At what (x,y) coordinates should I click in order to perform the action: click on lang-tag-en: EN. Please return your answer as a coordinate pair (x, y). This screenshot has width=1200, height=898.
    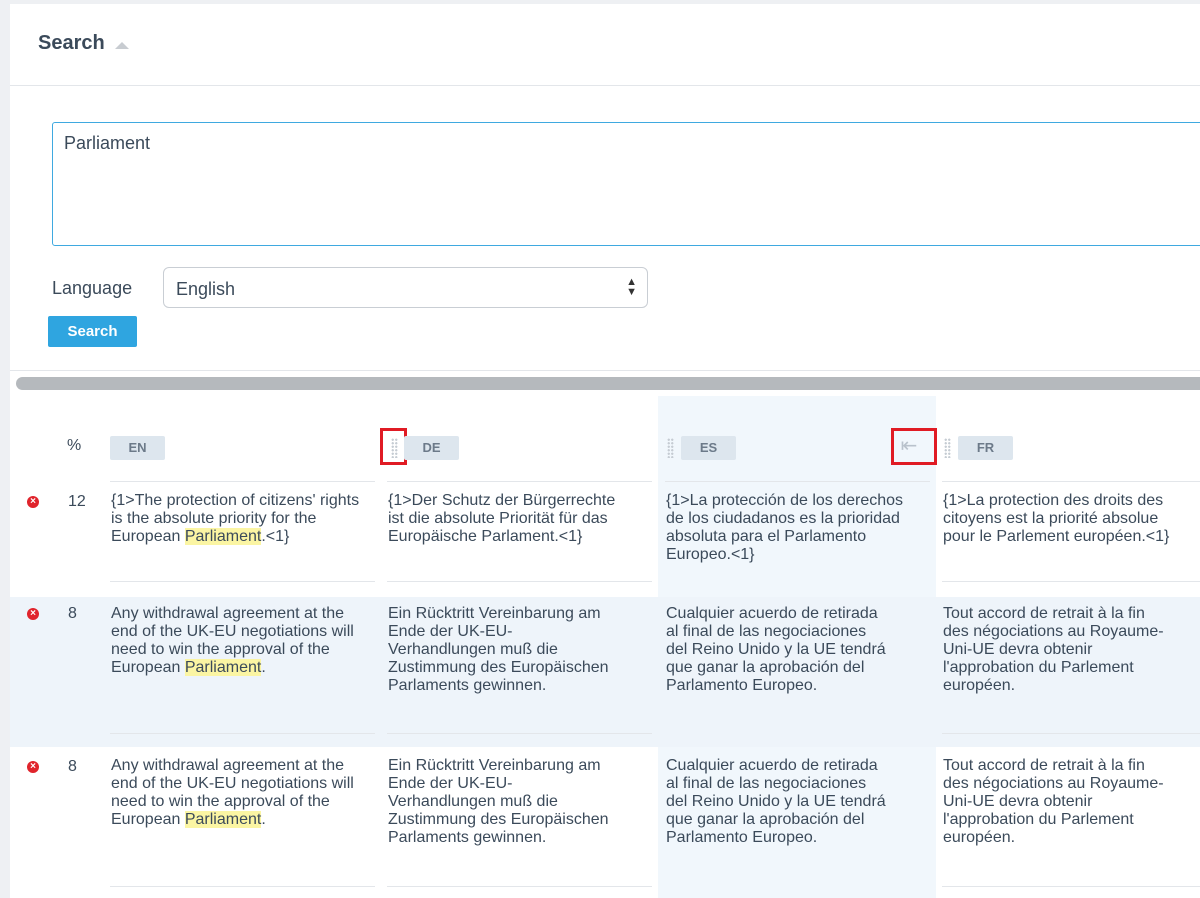
    Looking at the image, I should click on (137, 448).